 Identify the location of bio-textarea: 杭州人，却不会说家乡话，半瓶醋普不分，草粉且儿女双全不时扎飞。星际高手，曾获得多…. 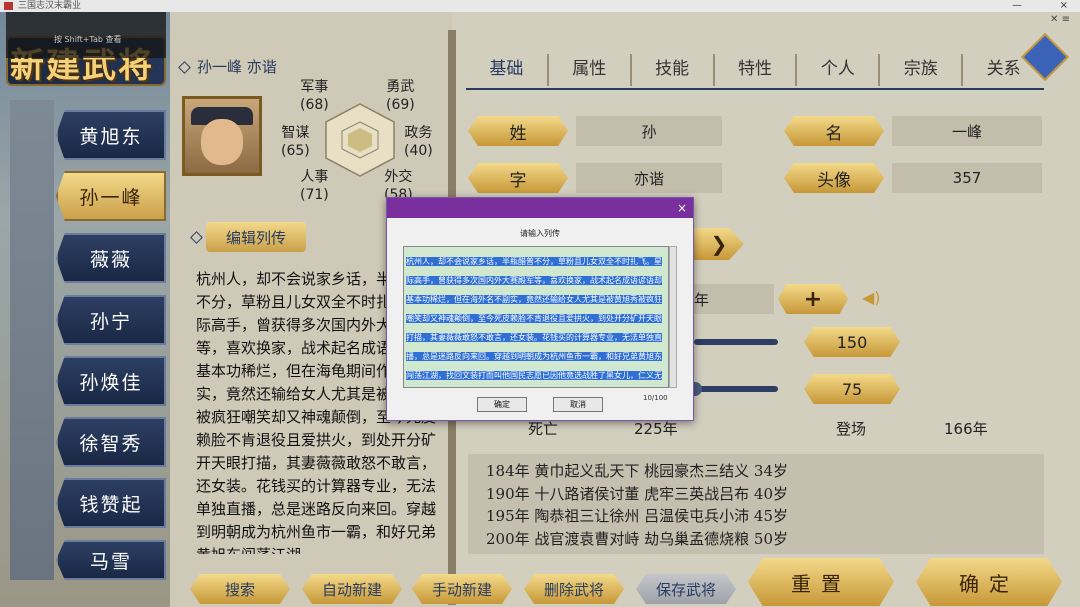
(536, 317).